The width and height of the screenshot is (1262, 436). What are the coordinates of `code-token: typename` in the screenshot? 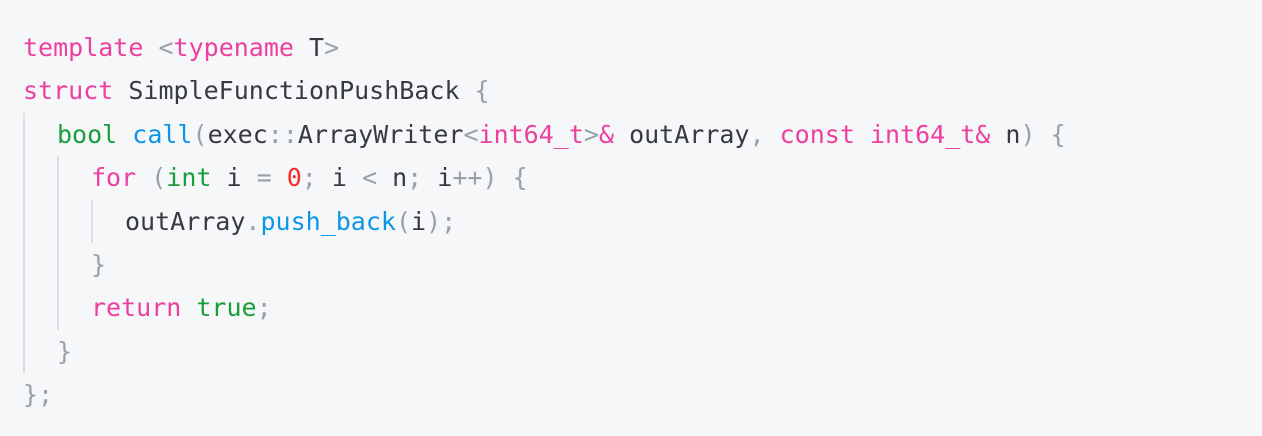 It's located at (233, 47).